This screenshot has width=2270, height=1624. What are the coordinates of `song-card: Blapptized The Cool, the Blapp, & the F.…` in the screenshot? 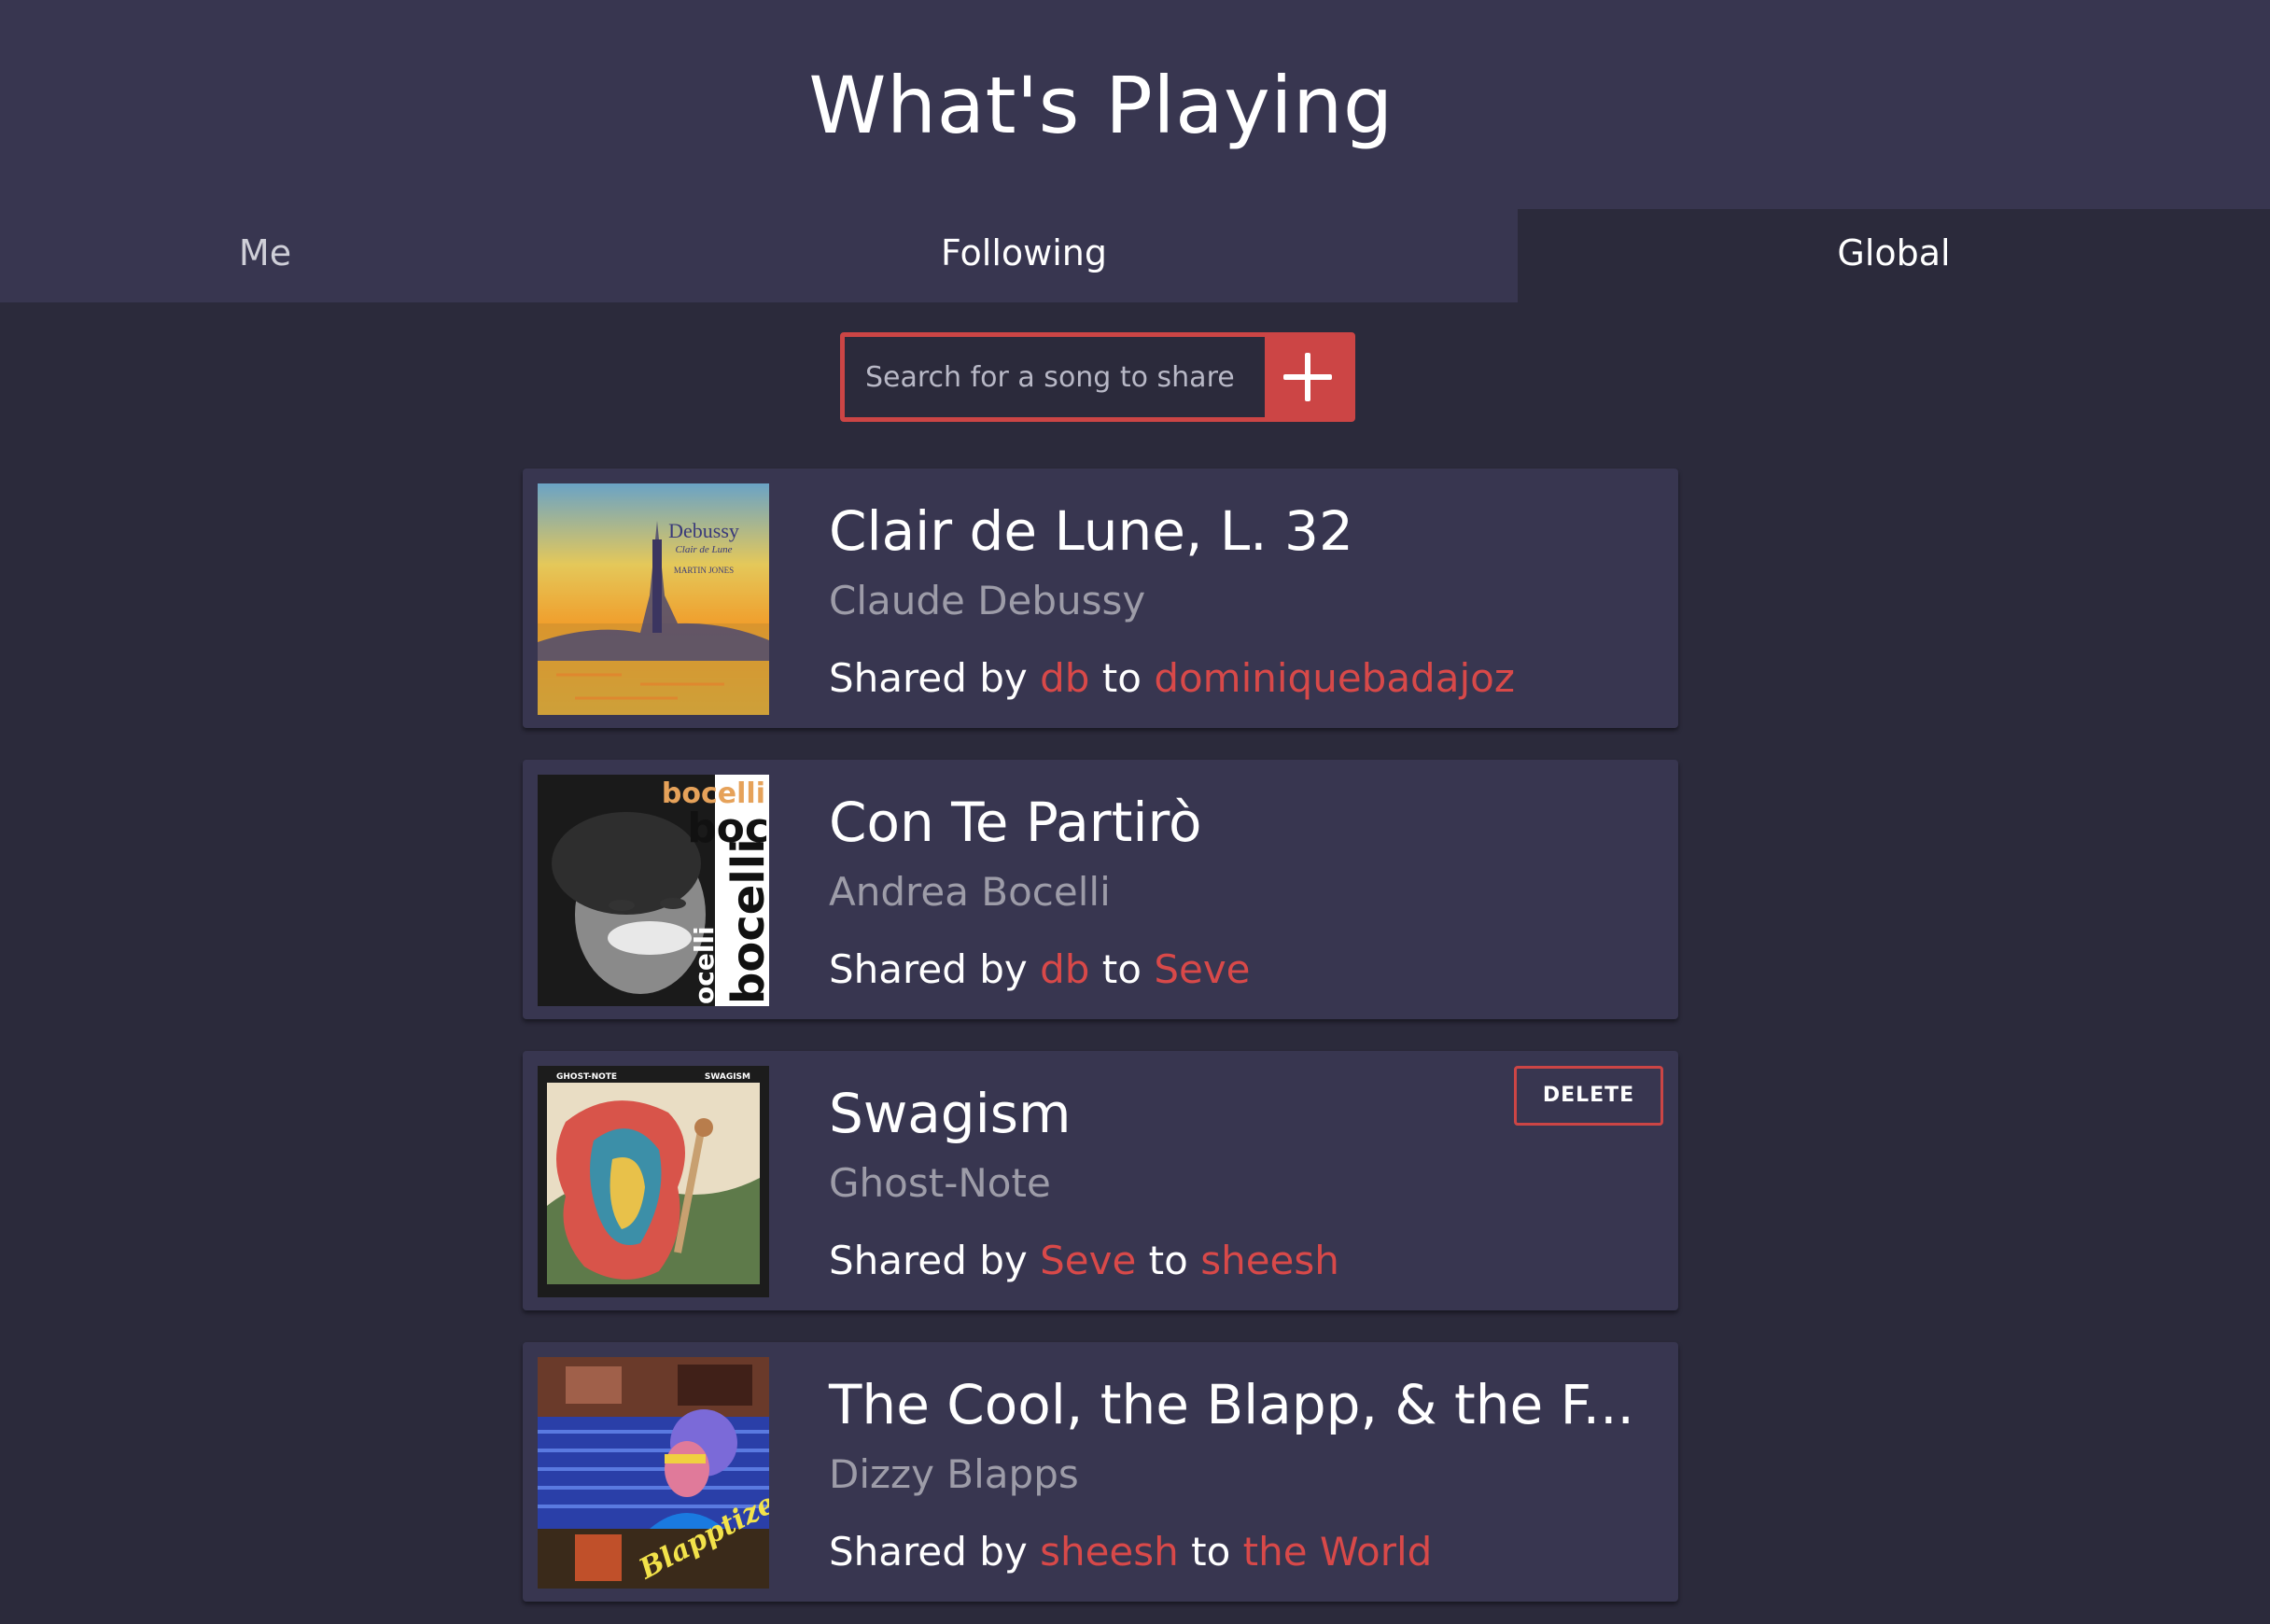 It's located at (1100, 1472).